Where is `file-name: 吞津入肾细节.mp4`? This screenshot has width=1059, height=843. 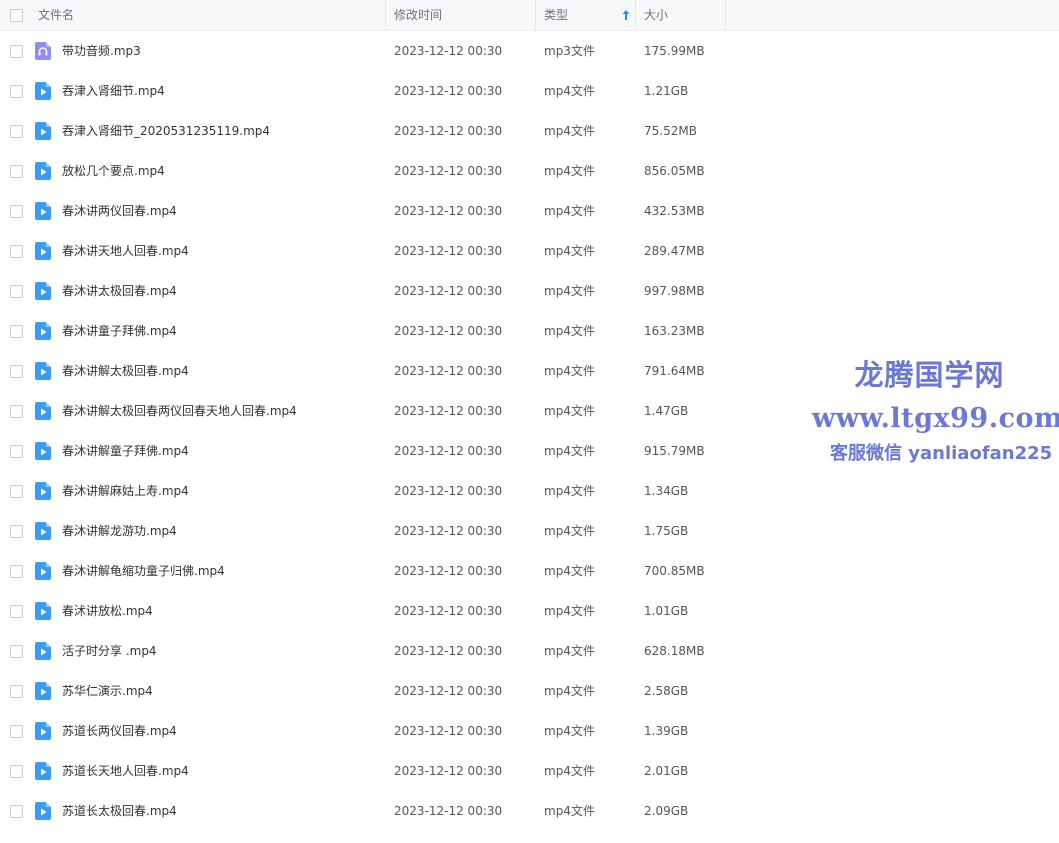 file-name: 吞津入肾细节.mp4 is located at coordinates (113, 91).